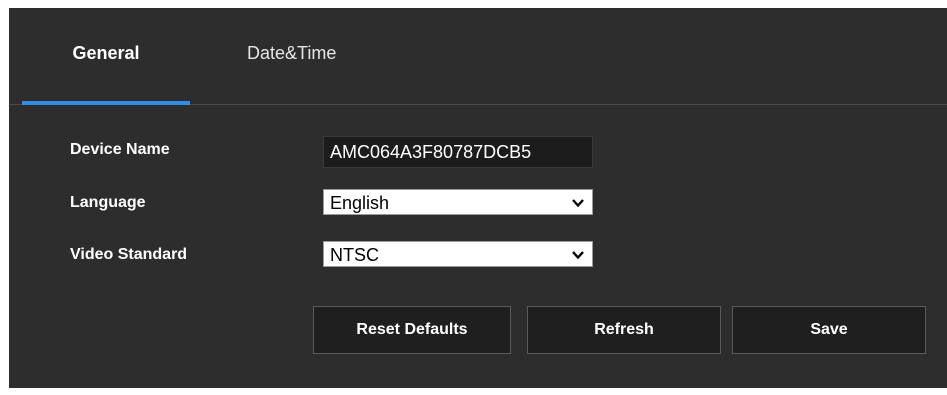 This screenshot has width=947, height=395. I want to click on language-select: English, so click(458, 202).